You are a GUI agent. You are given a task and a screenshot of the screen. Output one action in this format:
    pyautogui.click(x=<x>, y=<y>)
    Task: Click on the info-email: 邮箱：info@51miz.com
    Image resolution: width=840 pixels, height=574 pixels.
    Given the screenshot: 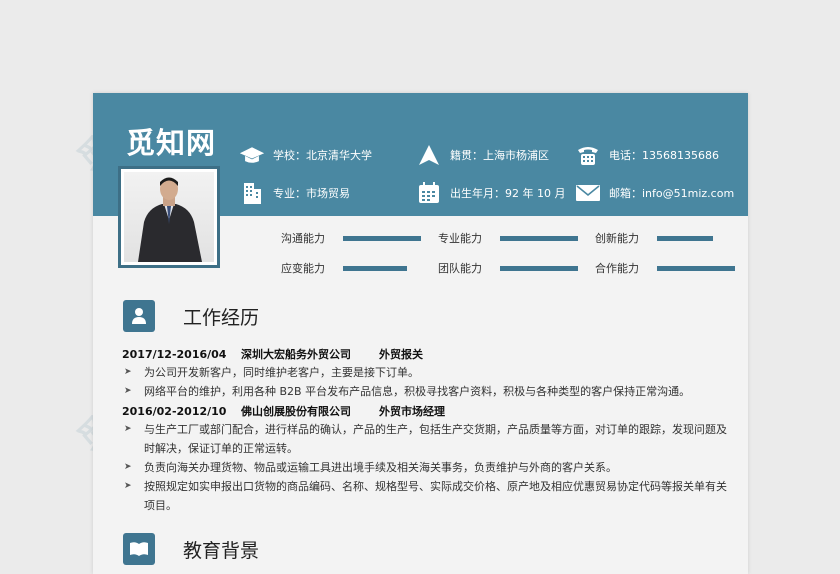 What is the action you would take?
    pyautogui.click(x=654, y=193)
    